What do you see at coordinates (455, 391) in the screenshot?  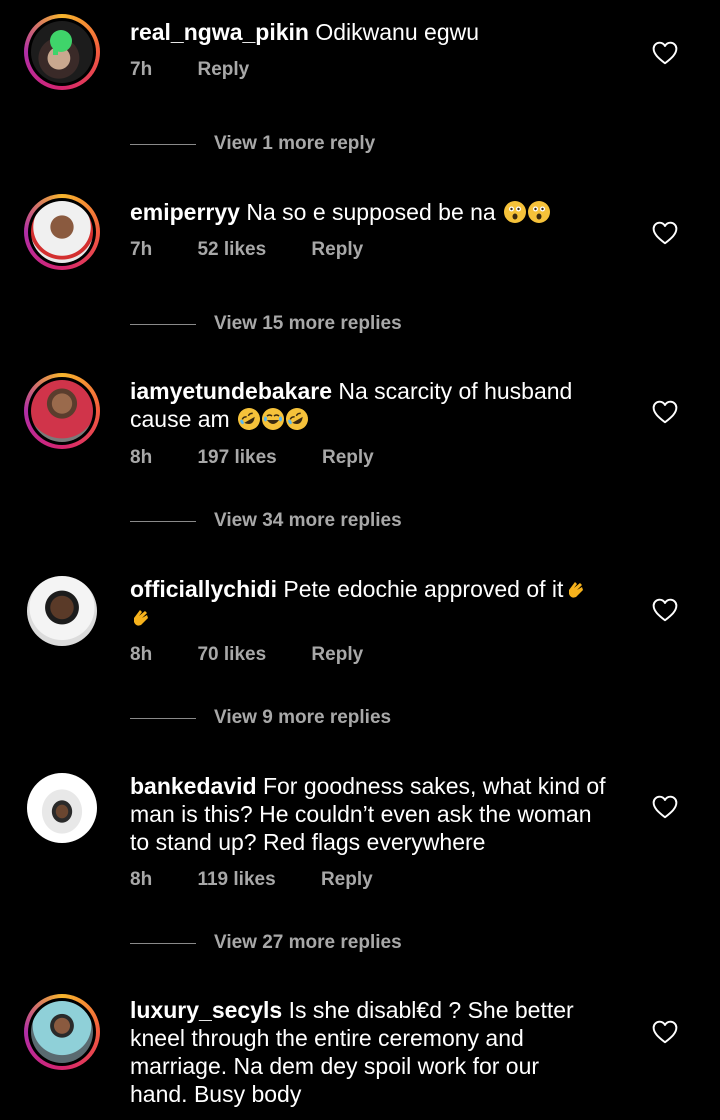 I see `comment-text: Na scarcity of husband` at bounding box center [455, 391].